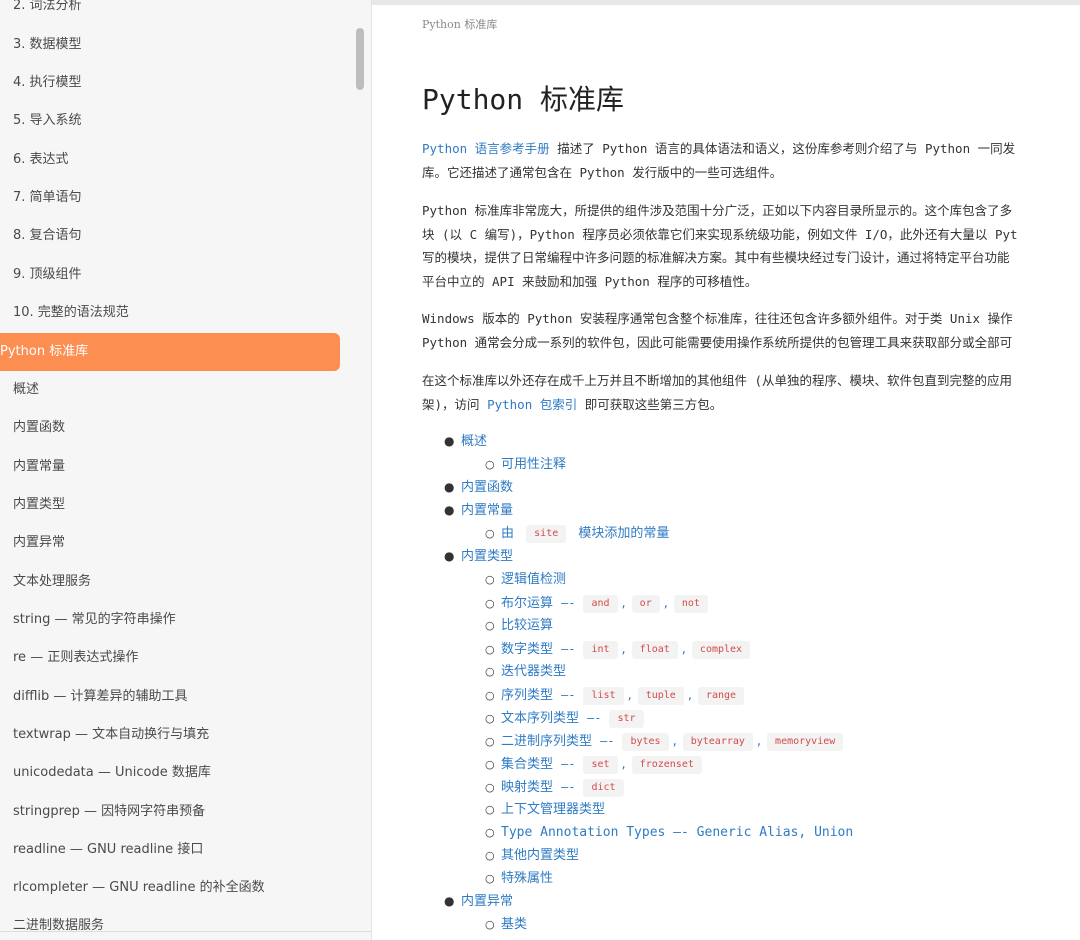  I want to click on sidebar-item-builtin-exceptions: 内置异常, so click(170, 543).